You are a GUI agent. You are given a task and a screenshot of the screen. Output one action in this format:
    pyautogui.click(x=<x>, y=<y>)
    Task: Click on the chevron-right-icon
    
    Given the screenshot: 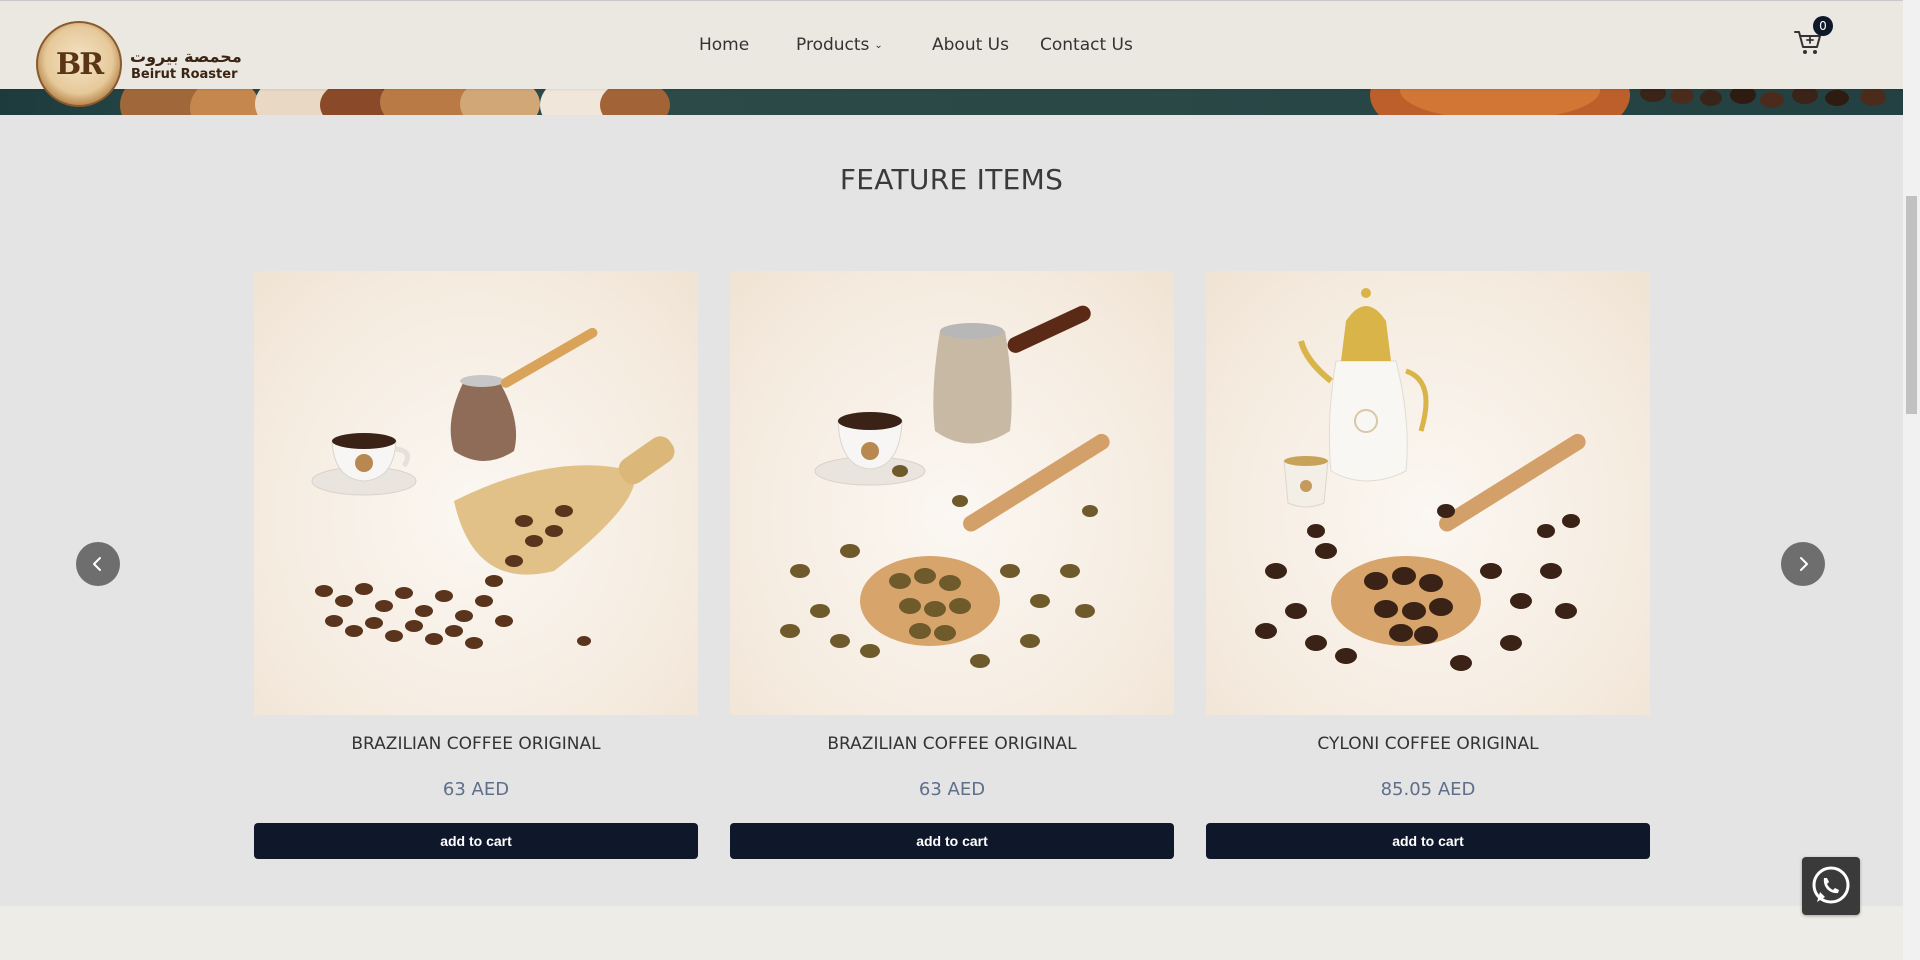 What is the action you would take?
    pyautogui.click(x=1804, y=564)
    